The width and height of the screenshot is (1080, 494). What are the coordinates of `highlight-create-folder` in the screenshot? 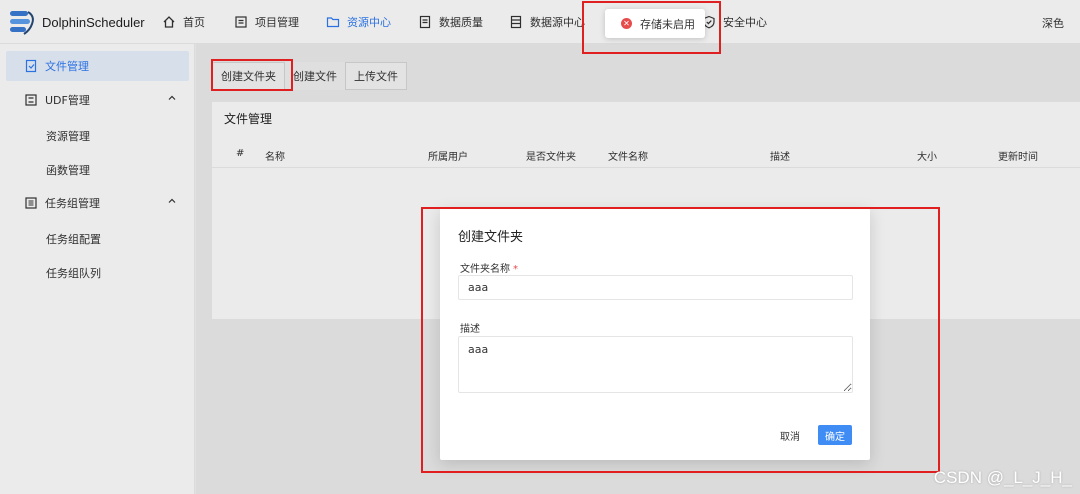 It's located at (252, 75).